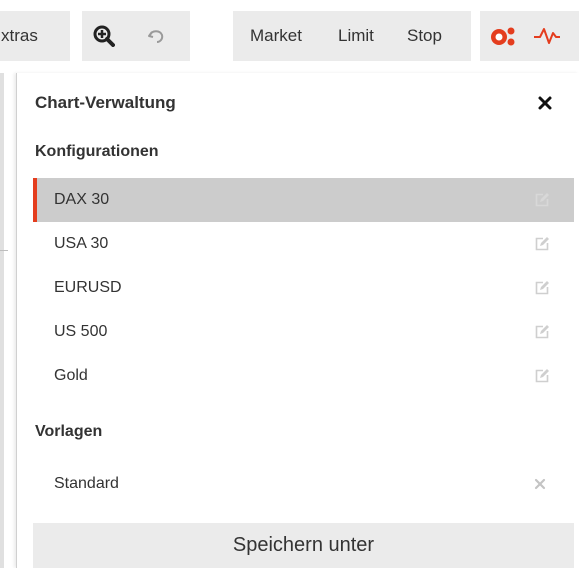 The height and width of the screenshot is (568, 579). Describe the element at coordinates (4, 250) in the screenshot. I see `chart-area-tick` at that location.